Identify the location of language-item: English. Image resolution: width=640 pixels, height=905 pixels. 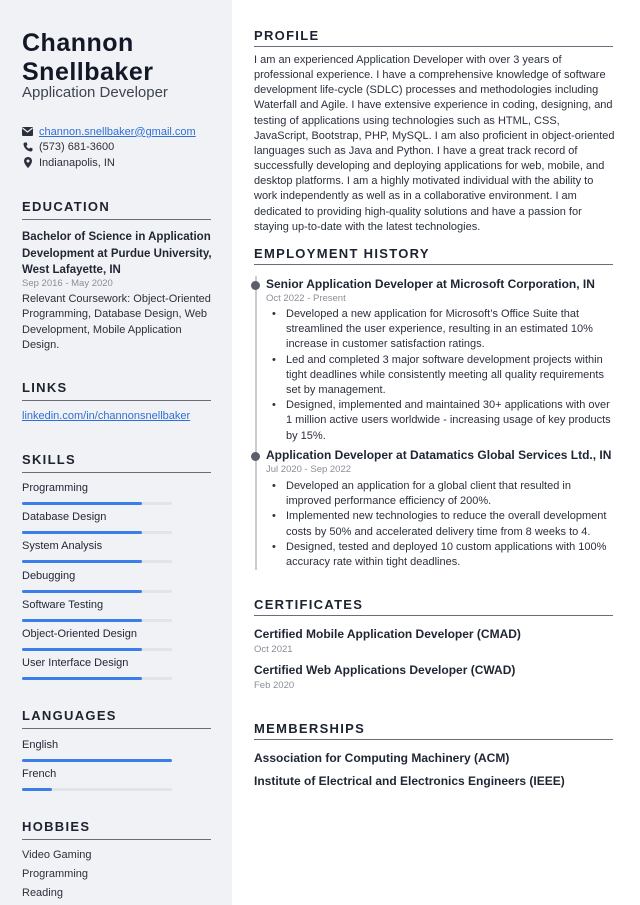
(117, 750).